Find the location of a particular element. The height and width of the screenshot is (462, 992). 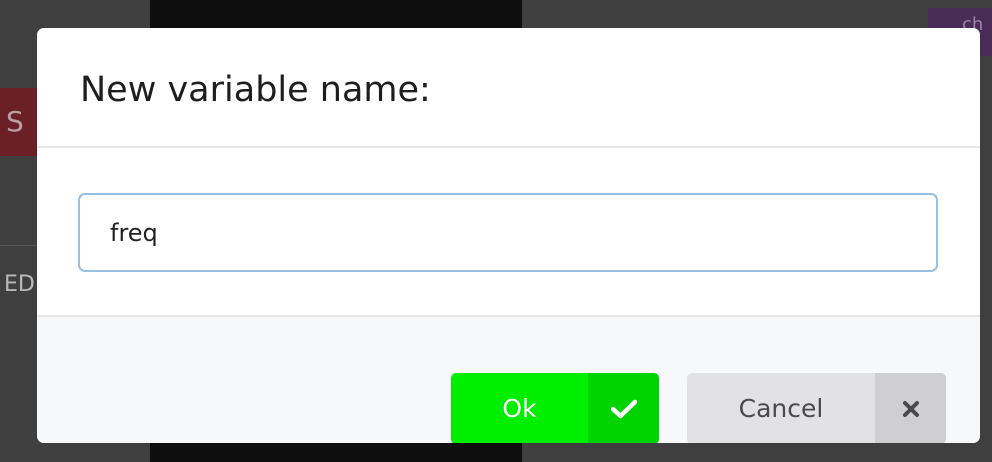

ok-button: Ok is located at coordinates (555, 408).